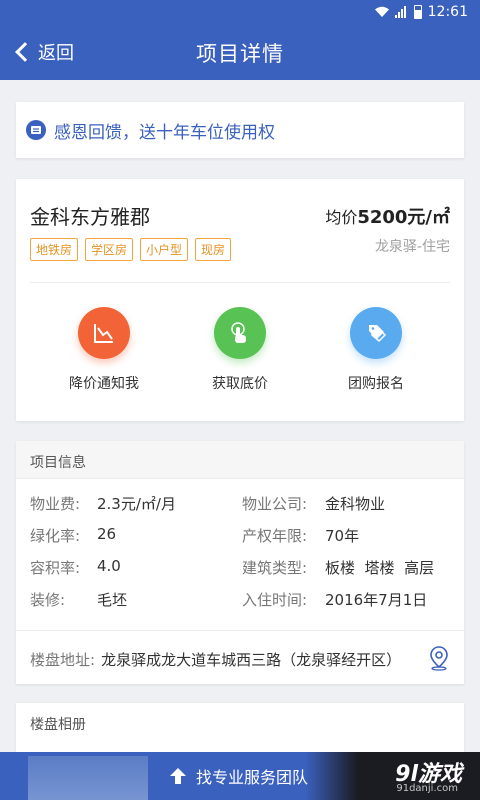  What do you see at coordinates (275, 568) in the screenshot?
I see `info-key: 建筑类型:` at bounding box center [275, 568].